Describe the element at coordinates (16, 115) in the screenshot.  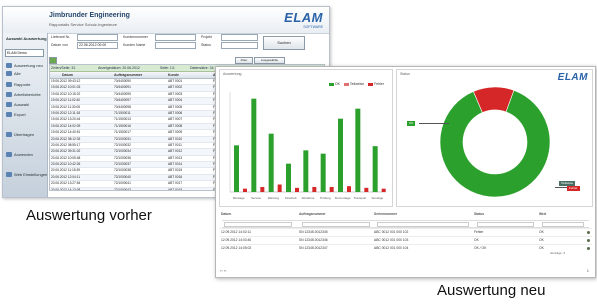
I see `old-sidebar-item-export: Export` at that location.